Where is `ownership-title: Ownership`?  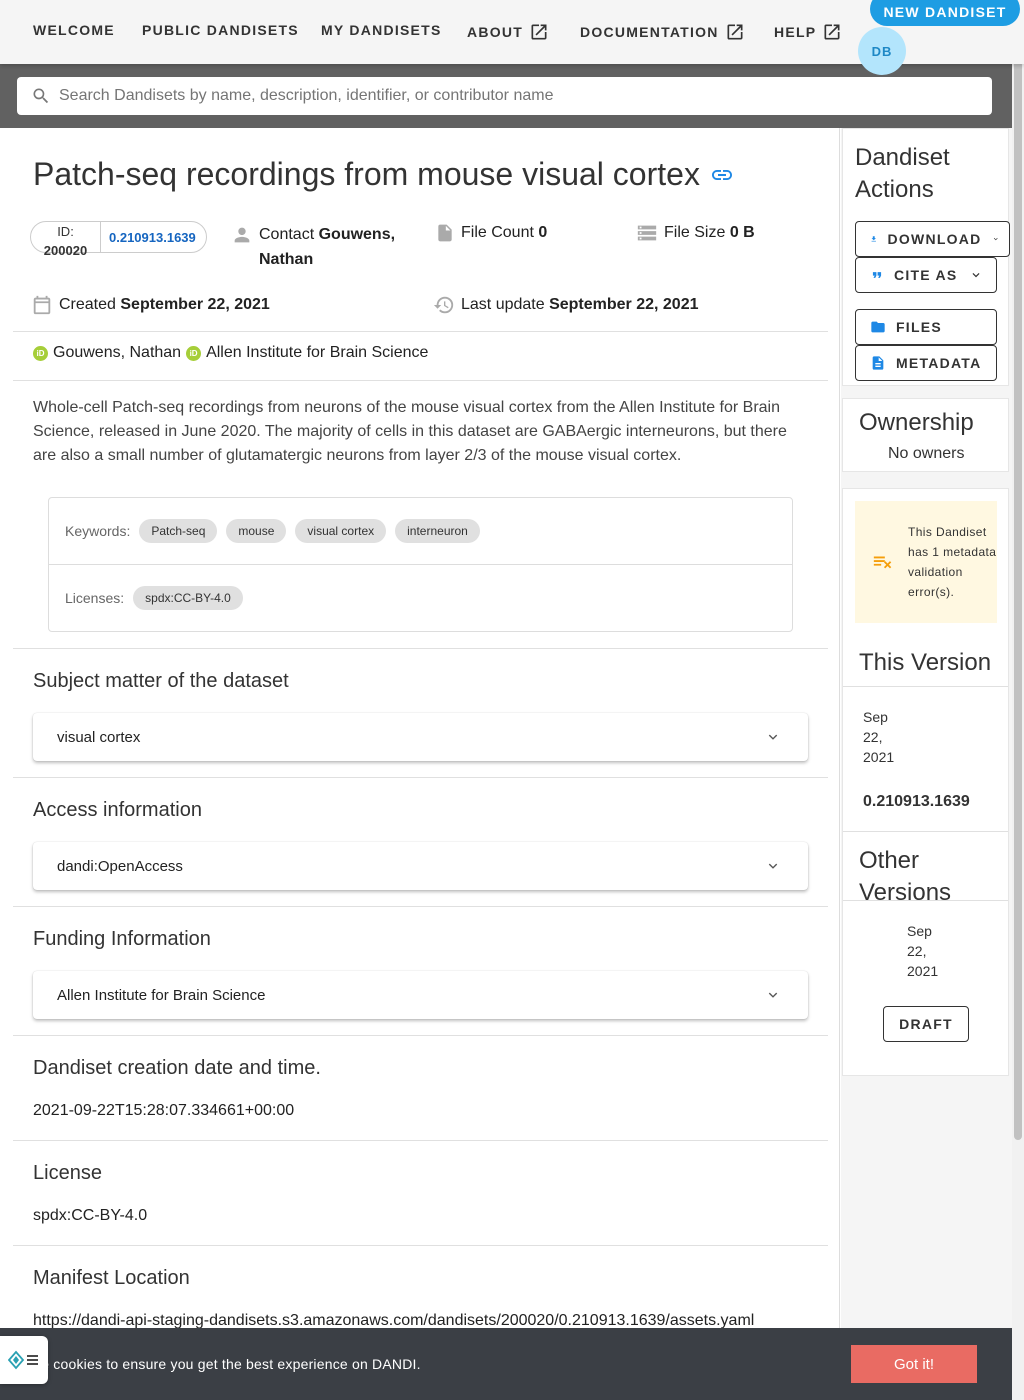 ownership-title: Ownership is located at coordinates (916, 422).